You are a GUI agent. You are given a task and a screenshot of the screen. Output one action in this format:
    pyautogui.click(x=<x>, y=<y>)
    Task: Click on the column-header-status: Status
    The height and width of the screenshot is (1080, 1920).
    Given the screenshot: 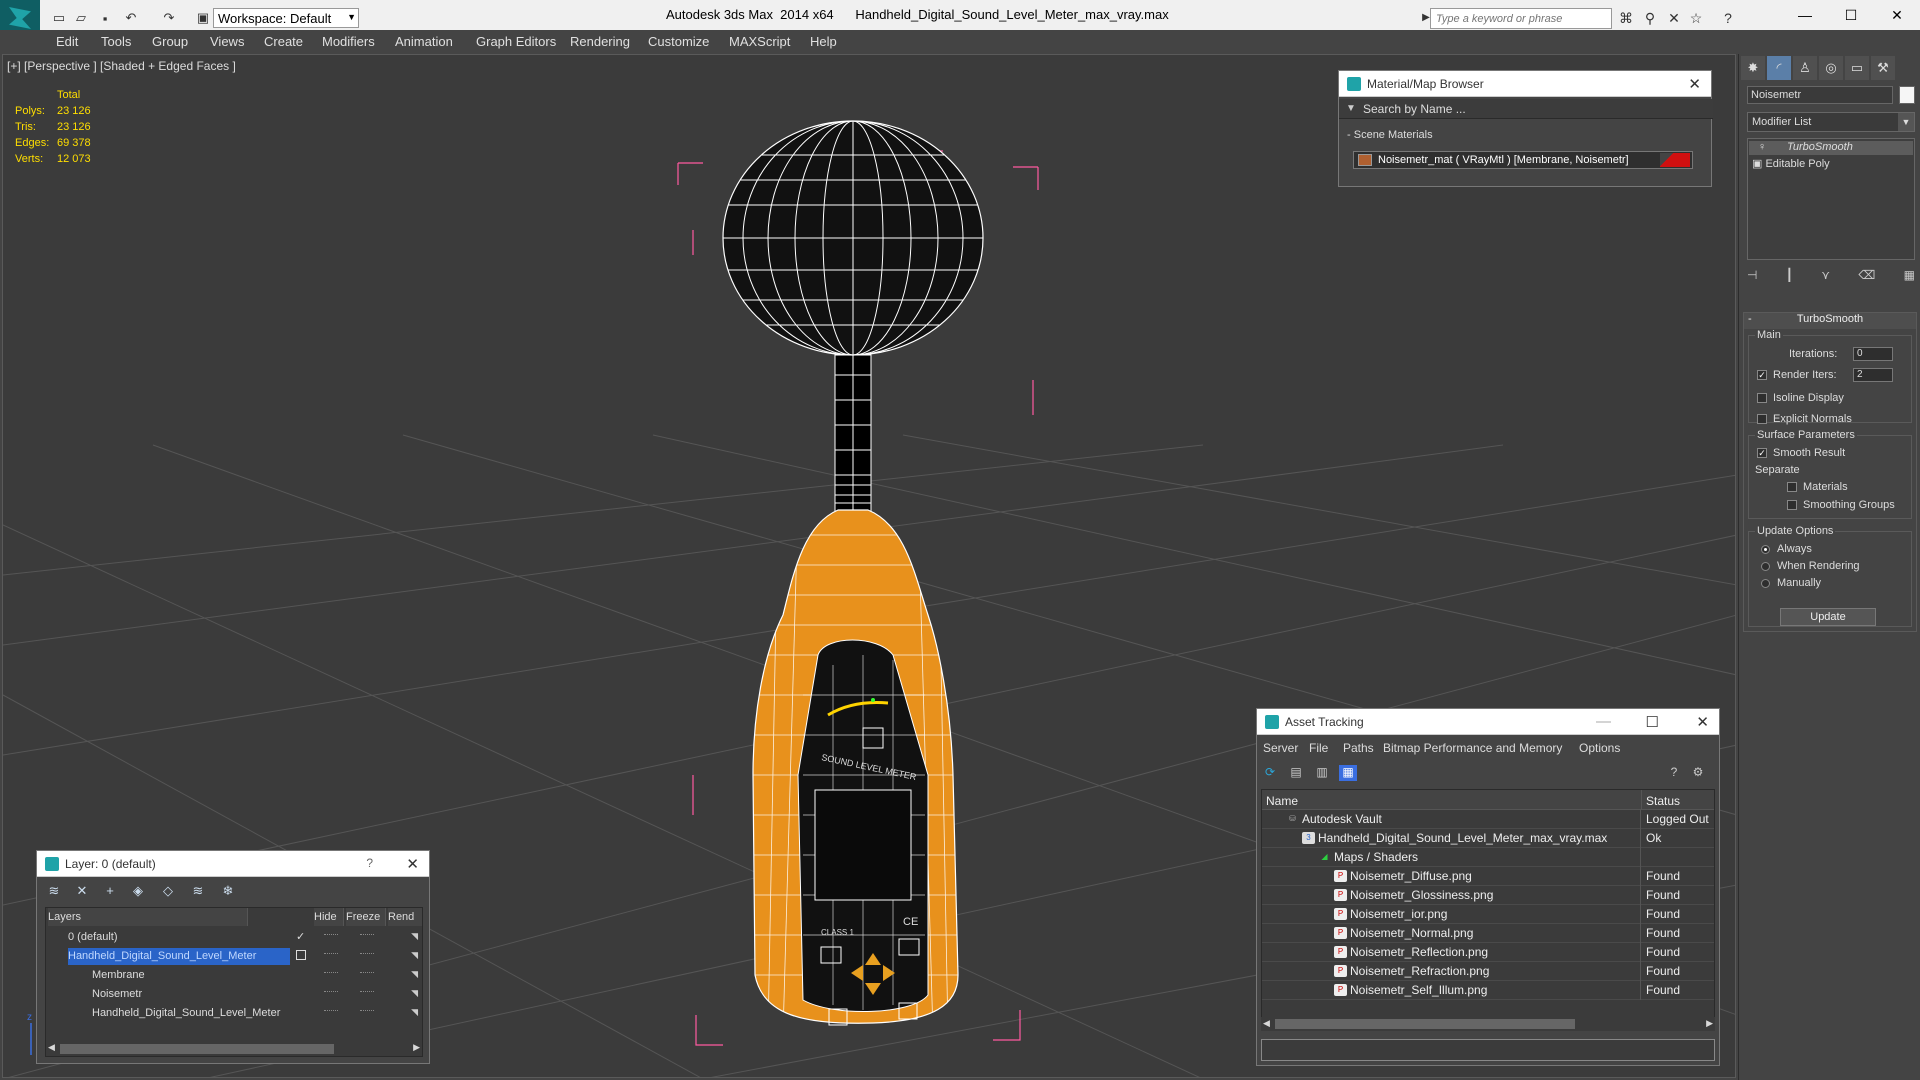 What is the action you would take?
    pyautogui.click(x=1678, y=800)
    